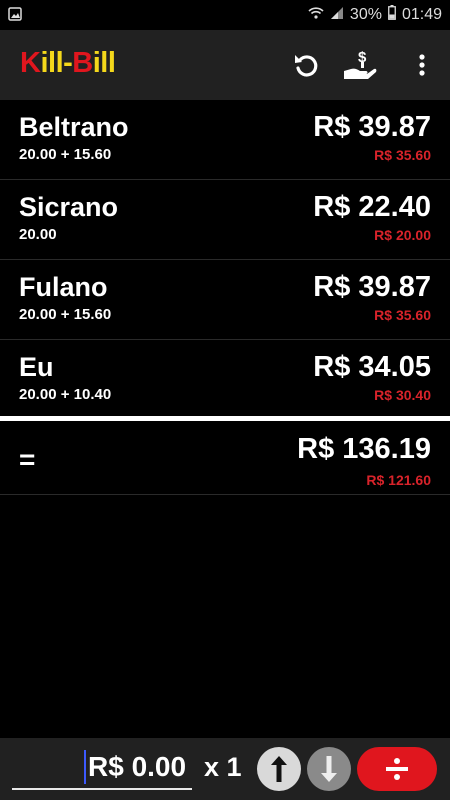 The width and height of the screenshot is (450, 800). What do you see at coordinates (402, 235) in the screenshot?
I see `person-subtotal: R$ 20.00` at bounding box center [402, 235].